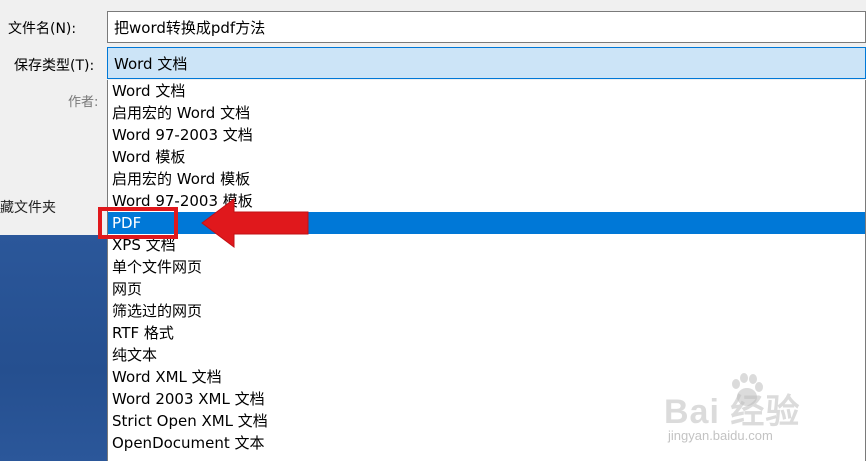 This screenshot has height=461, width=866. I want to click on filename-value: 把word转换成pdf方法, so click(190, 27).